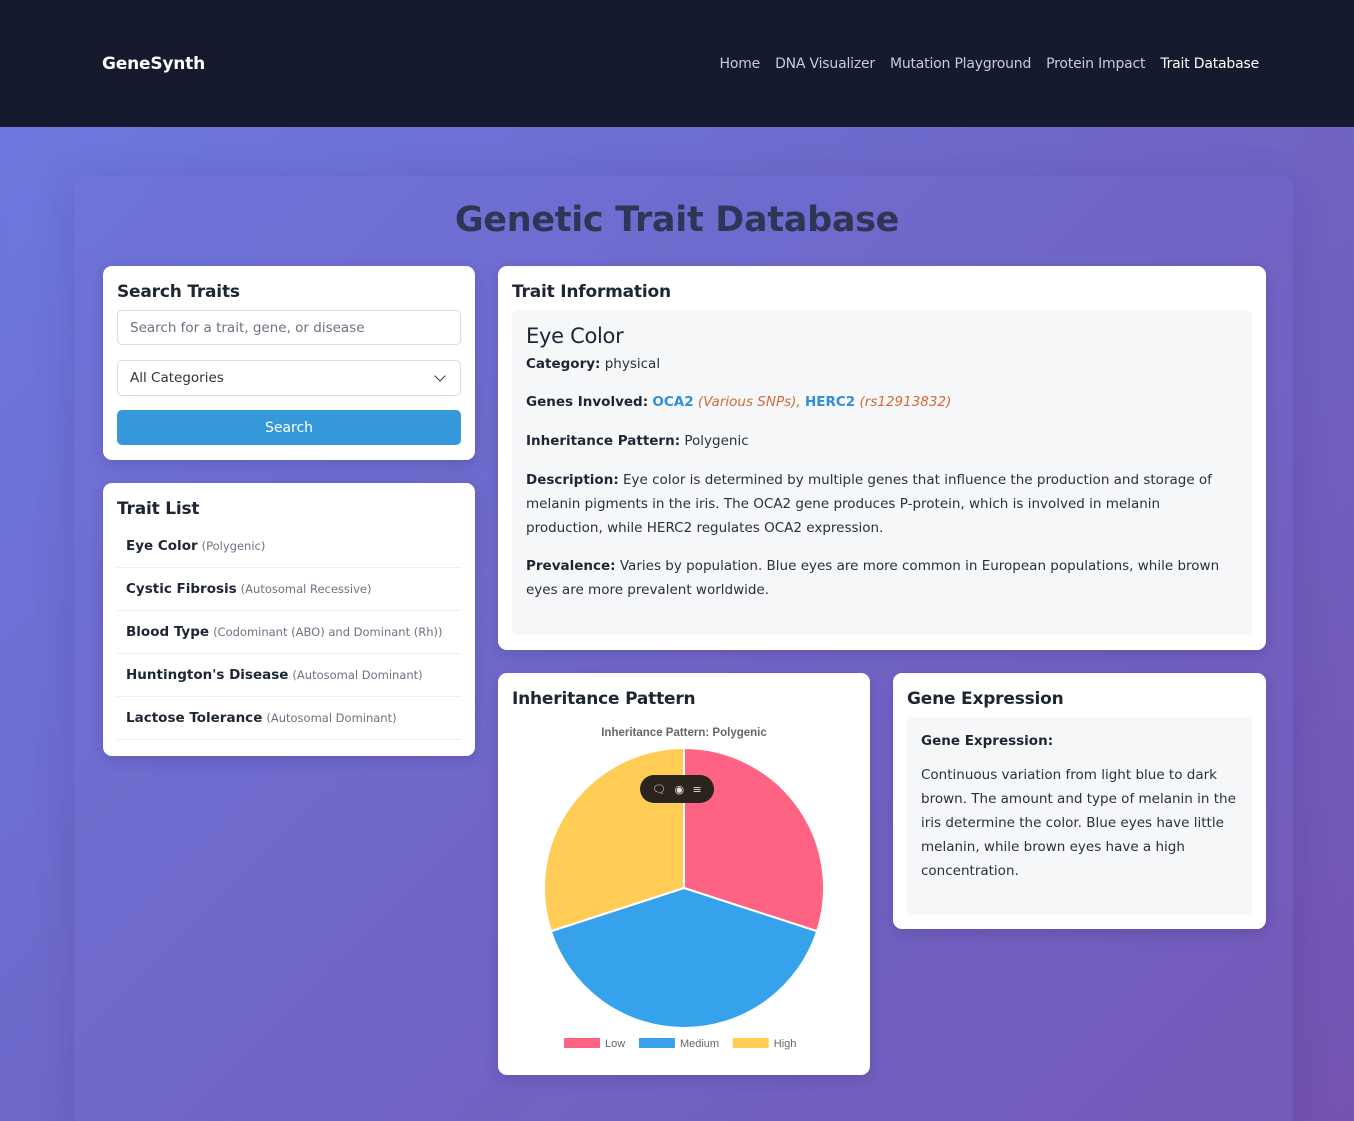  What do you see at coordinates (684, 733) in the screenshot?
I see `chart-title: Inheritance Pattern: Polygenic` at bounding box center [684, 733].